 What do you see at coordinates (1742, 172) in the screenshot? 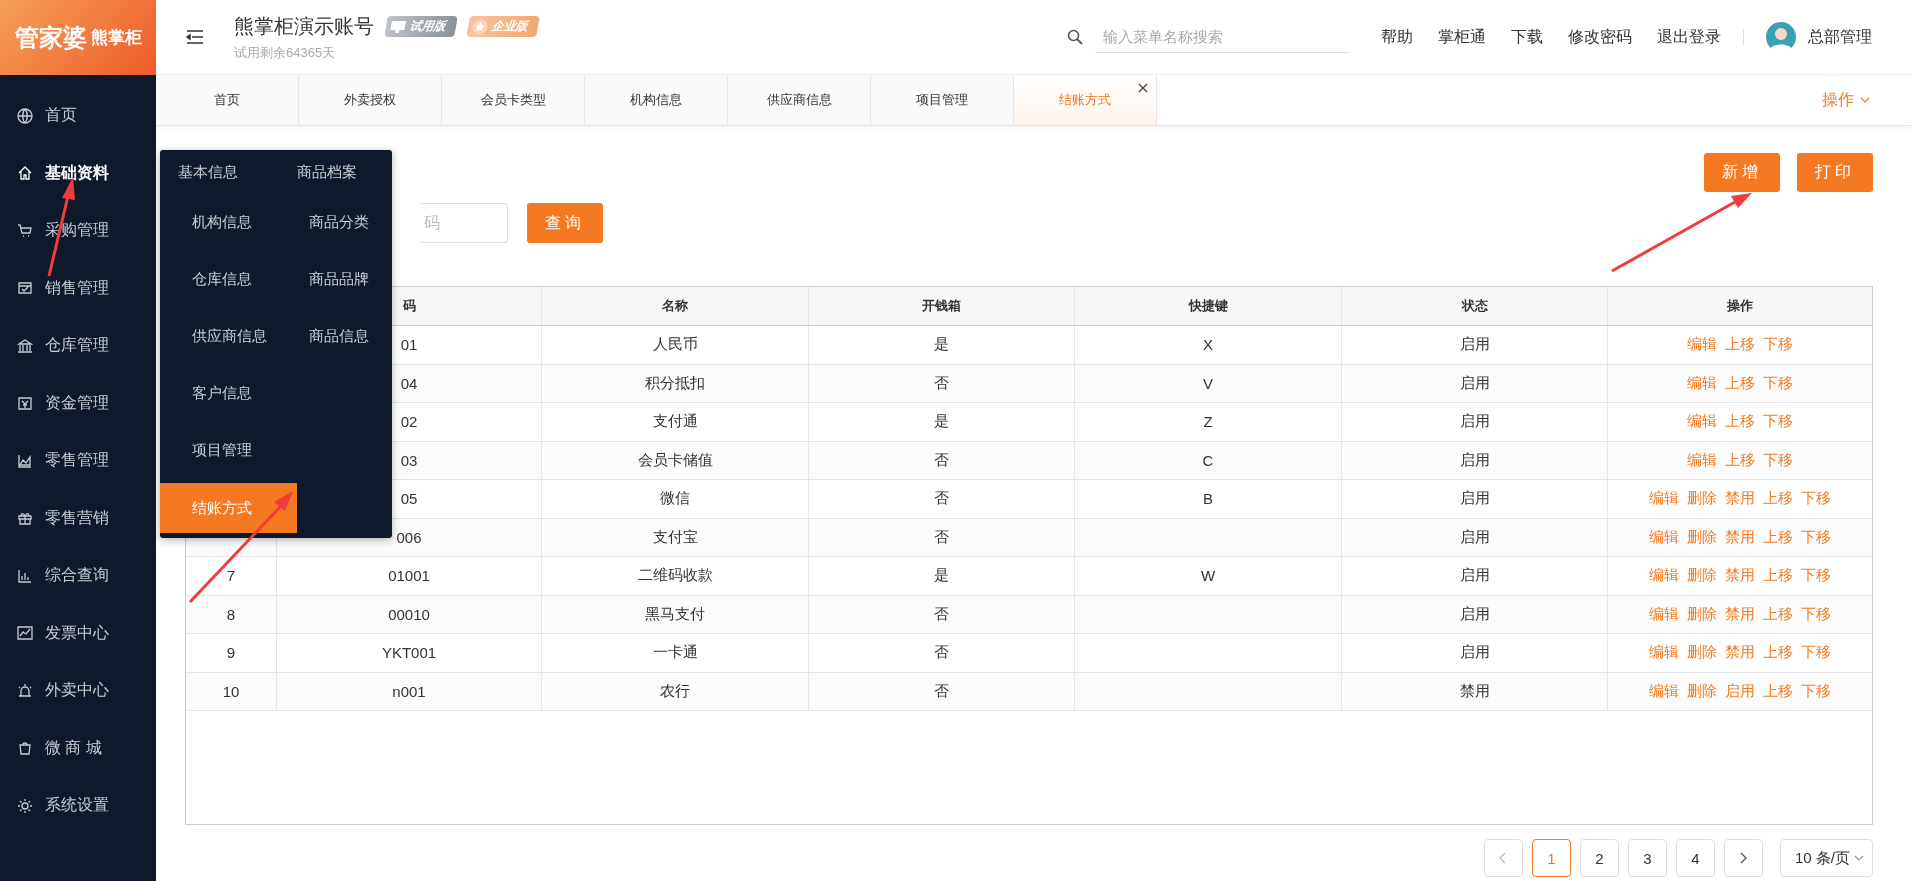
I see `add-button: 新增` at bounding box center [1742, 172].